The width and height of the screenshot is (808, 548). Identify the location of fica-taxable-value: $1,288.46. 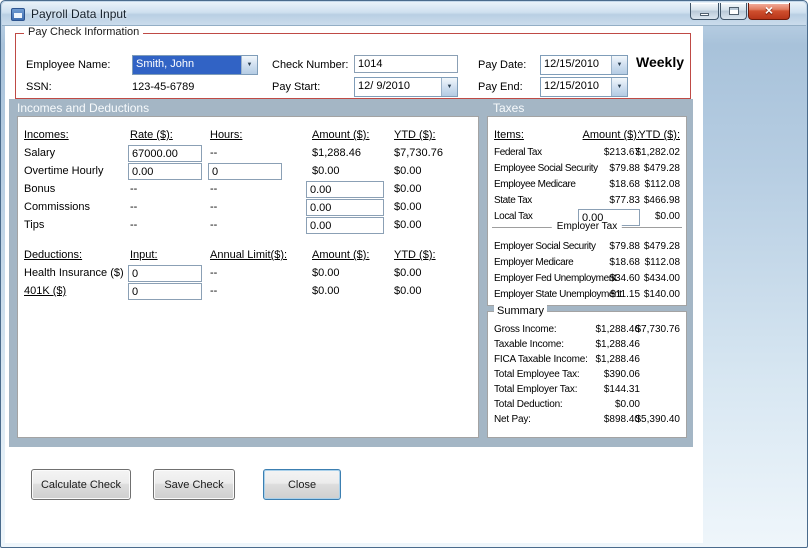
(618, 359).